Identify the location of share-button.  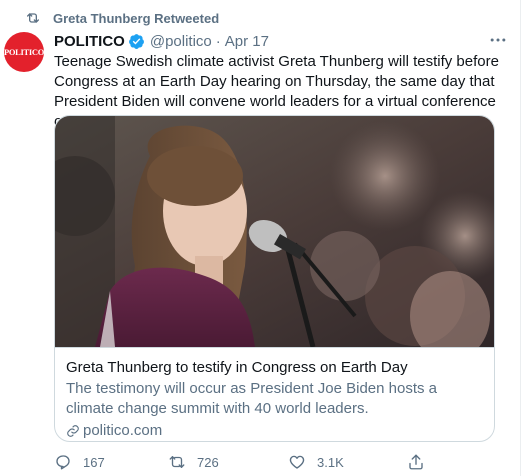
(421, 462).